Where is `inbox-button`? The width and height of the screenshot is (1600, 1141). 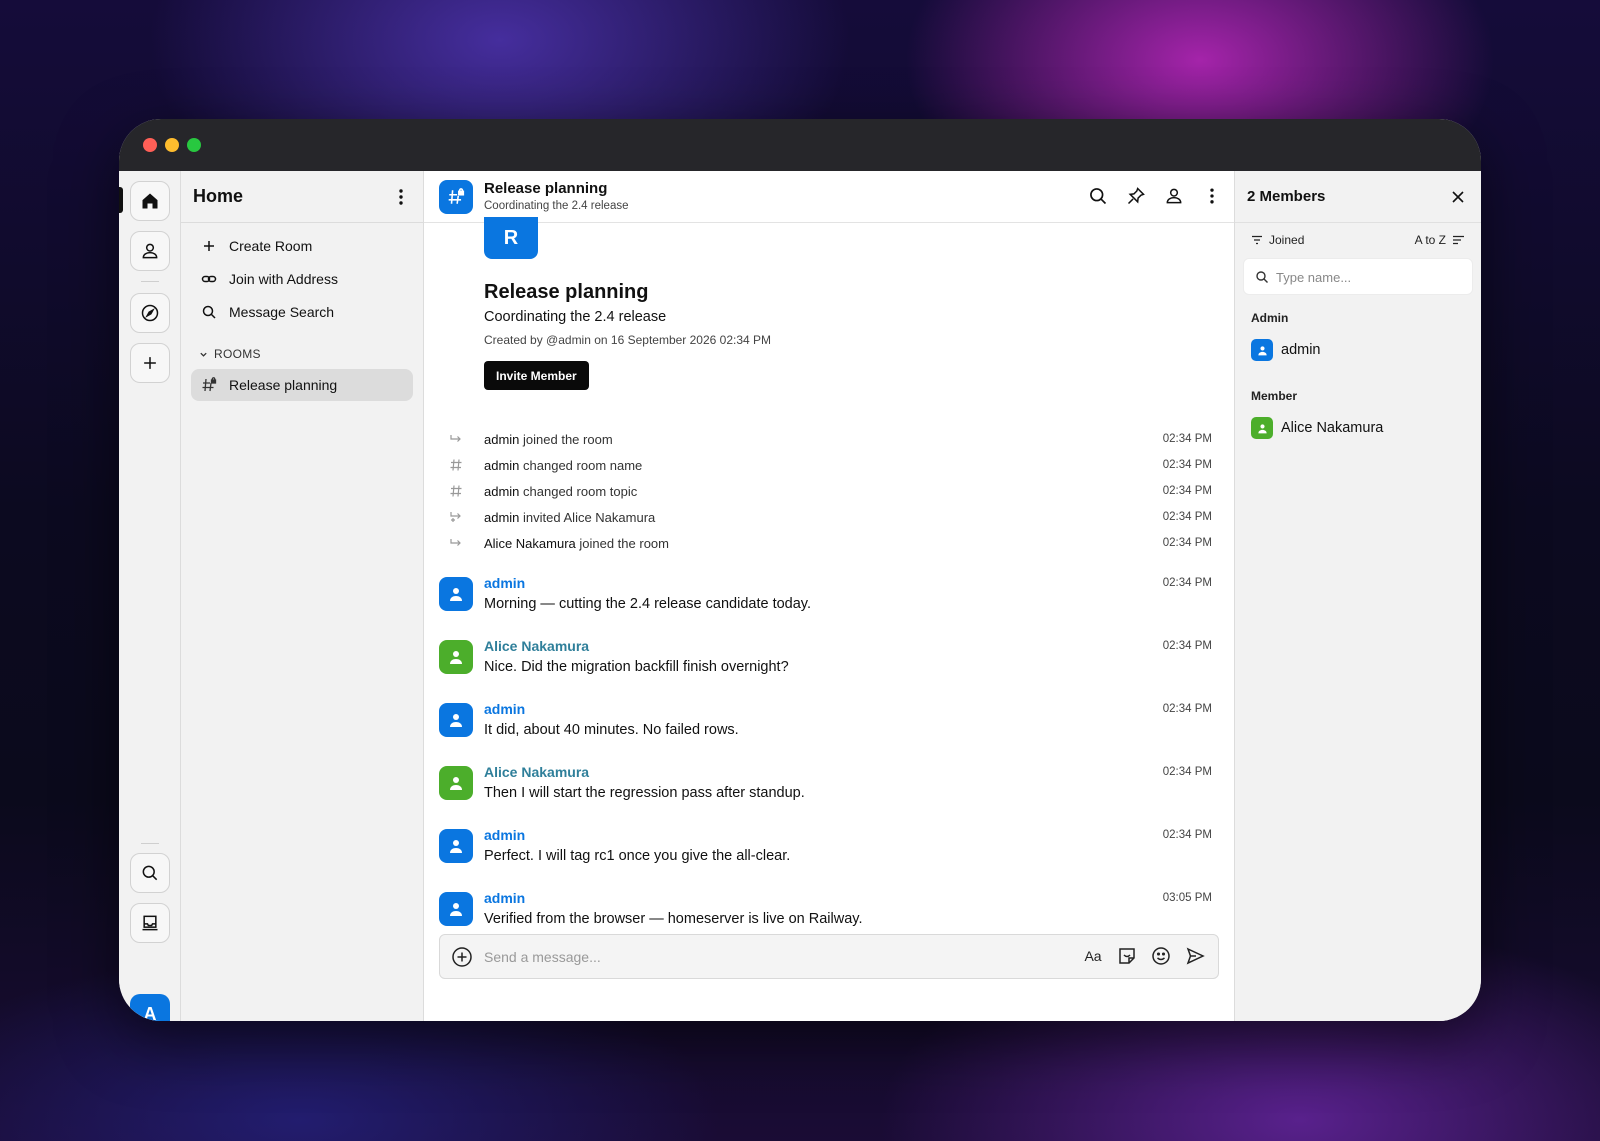 inbox-button is located at coordinates (150, 923).